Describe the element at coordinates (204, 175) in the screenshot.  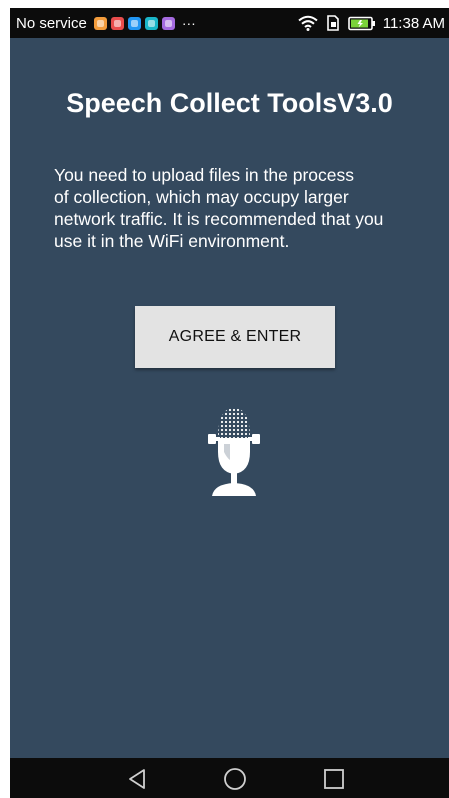
I see `notice-line: You need to upload files in the process` at that location.